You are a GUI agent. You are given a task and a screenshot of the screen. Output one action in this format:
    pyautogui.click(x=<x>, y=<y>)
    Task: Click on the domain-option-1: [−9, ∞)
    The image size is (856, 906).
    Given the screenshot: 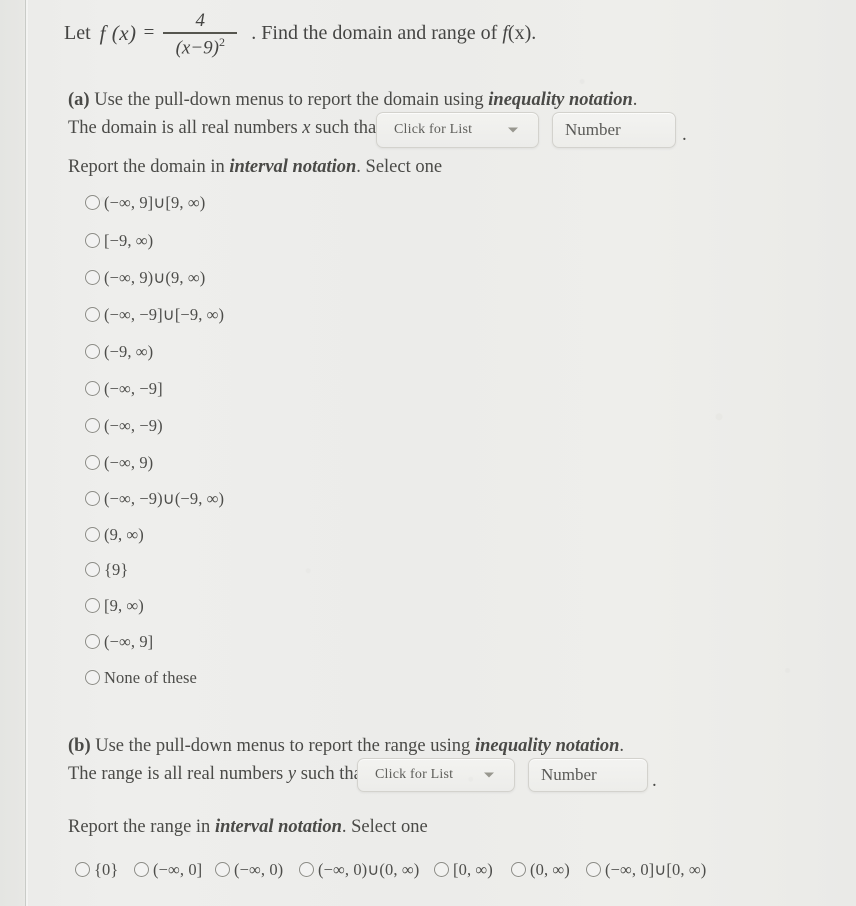 What is the action you would take?
    pyautogui.click(x=119, y=240)
    